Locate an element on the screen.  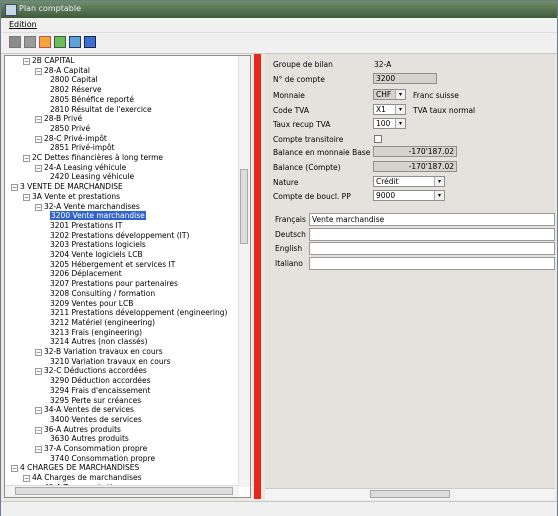
tree-node: −28-A Capital is located at coordinates (62, 71).